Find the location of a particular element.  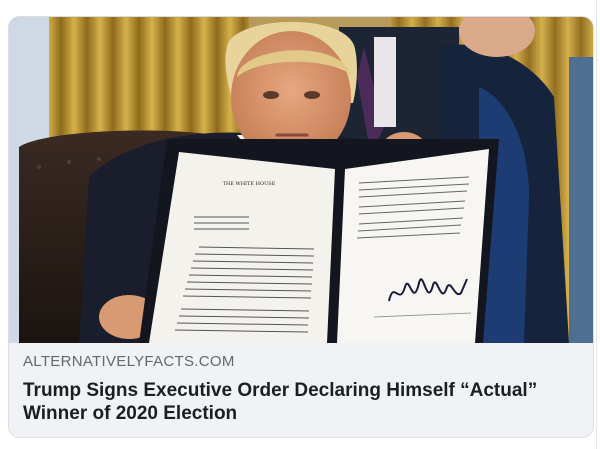

divider is located at coordinates (596, 224).